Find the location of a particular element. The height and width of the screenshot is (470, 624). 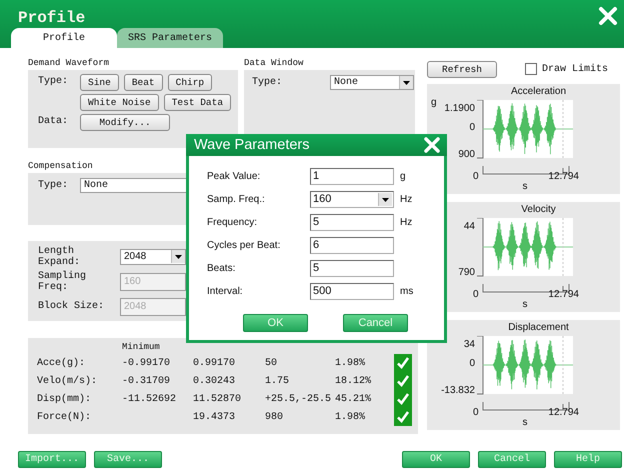

column-header: Minimum is located at coordinates (141, 347).